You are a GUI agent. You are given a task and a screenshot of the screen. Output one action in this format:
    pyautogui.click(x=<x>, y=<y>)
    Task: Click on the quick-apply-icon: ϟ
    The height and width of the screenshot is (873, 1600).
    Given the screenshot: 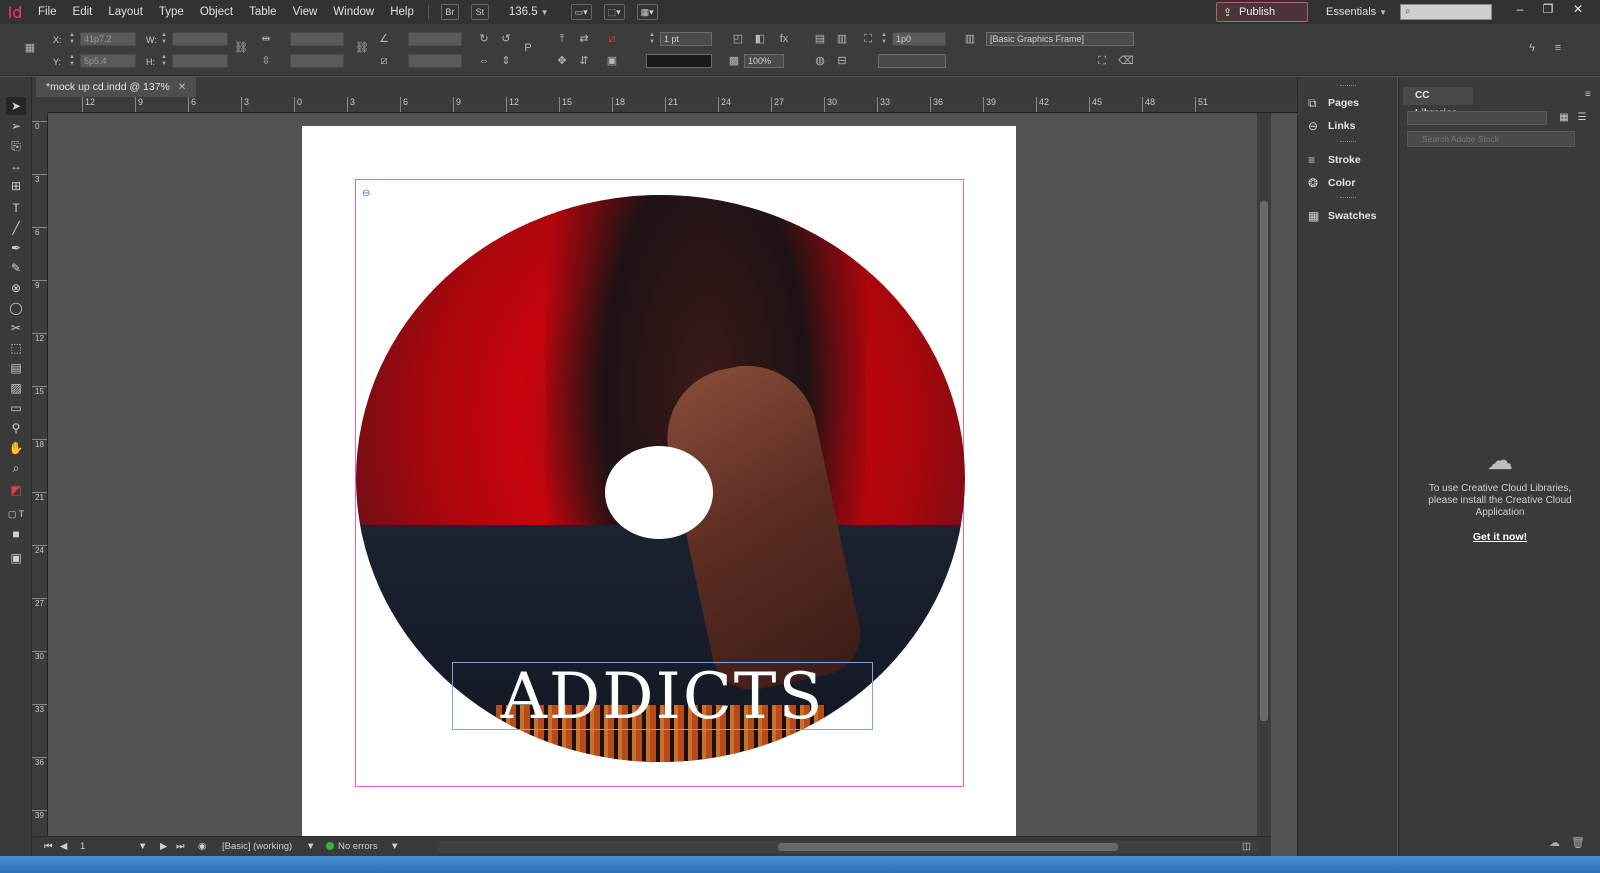 What is the action you would take?
    pyautogui.click(x=1532, y=48)
    